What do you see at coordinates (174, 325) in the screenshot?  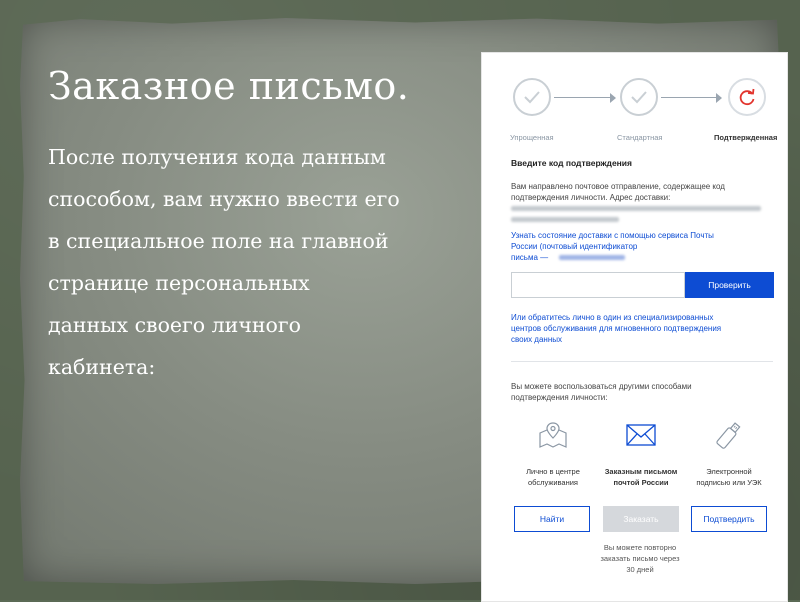 I see `body-line: данных своего личного` at bounding box center [174, 325].